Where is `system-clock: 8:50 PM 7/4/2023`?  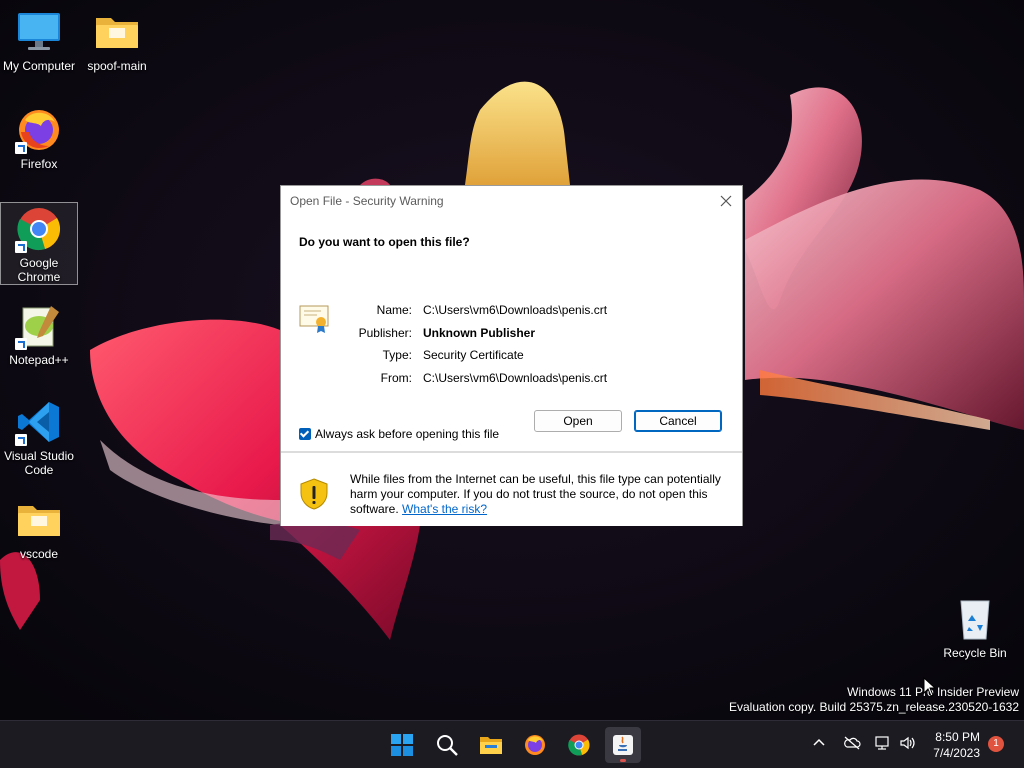 system-clock: 8:50 PM 7/4/2023 is located at coordinates (956, 745).